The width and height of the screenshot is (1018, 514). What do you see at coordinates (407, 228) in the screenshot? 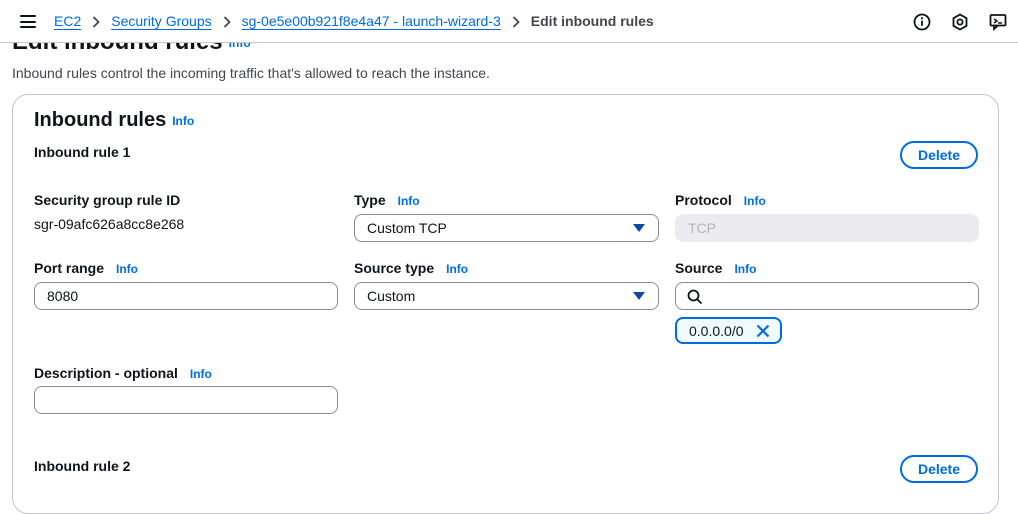
I see `type-select-value: Custom TCP` at bounding box center [407, 228].